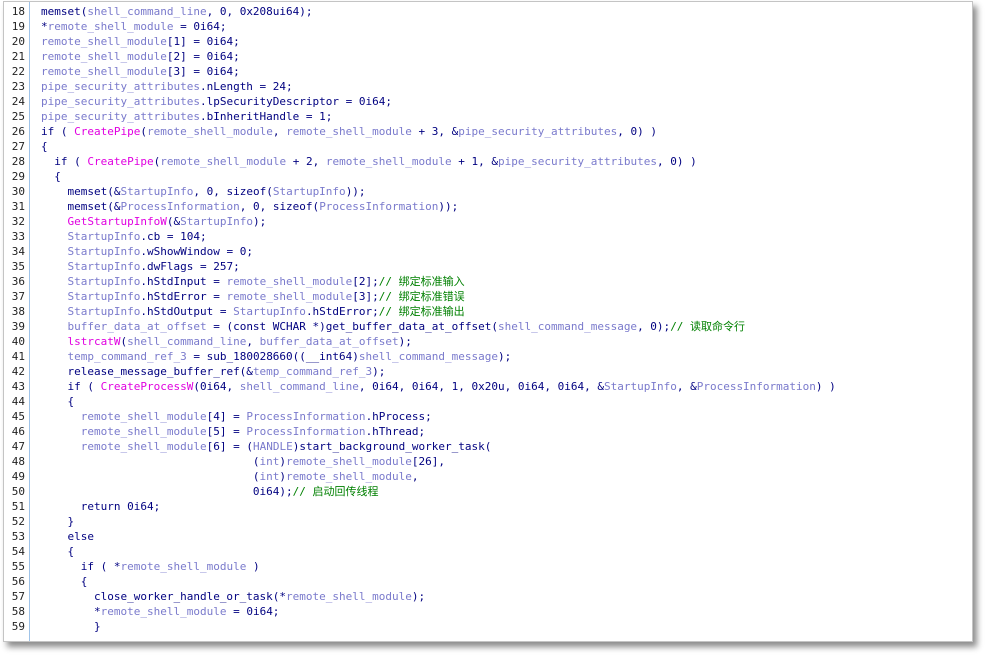 This screenshot has height=655, width=985. Describe the element at coordinates (756, 386) in the screenshot. I see `code-identifier: ProcessInformation` at that location.